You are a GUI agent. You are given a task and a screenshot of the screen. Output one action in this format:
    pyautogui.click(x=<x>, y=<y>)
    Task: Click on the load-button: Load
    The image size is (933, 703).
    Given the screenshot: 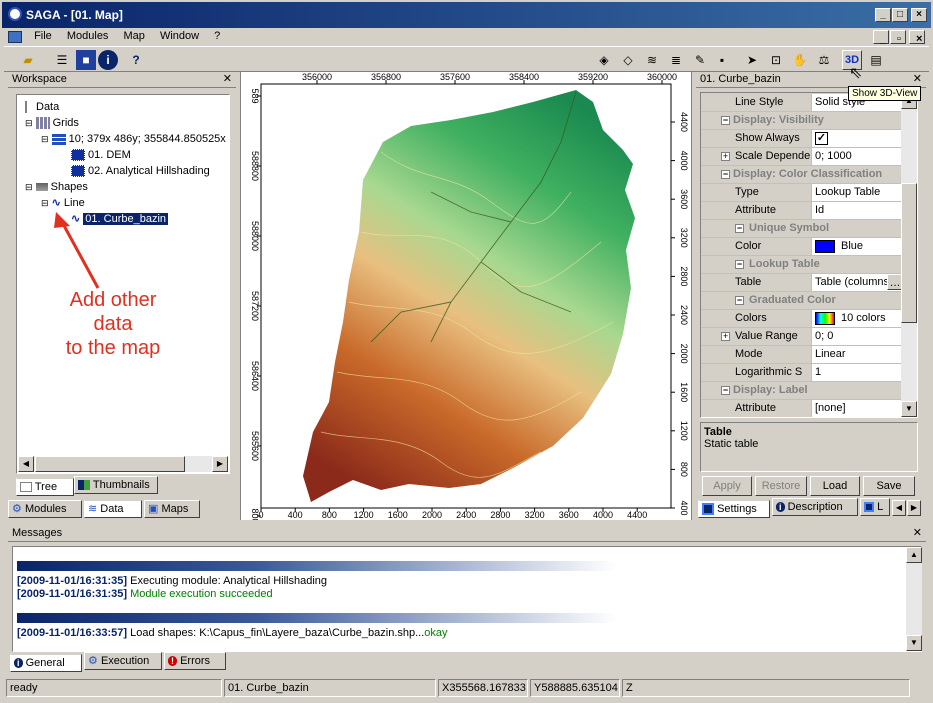 What is the action you would take?
    pyautogui.click(x=835, y=486)
    